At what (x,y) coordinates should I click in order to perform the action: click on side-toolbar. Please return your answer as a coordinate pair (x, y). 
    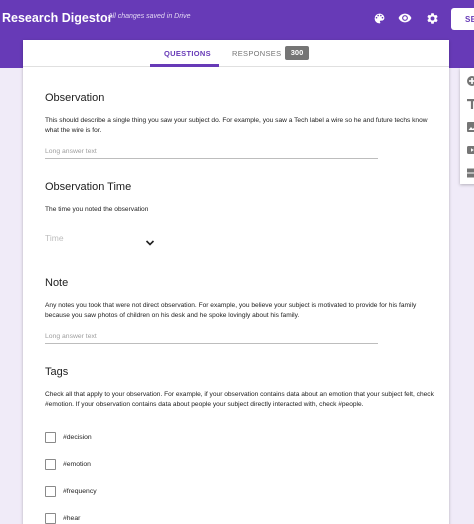
    Looking at the image, I should click on (467, 126).